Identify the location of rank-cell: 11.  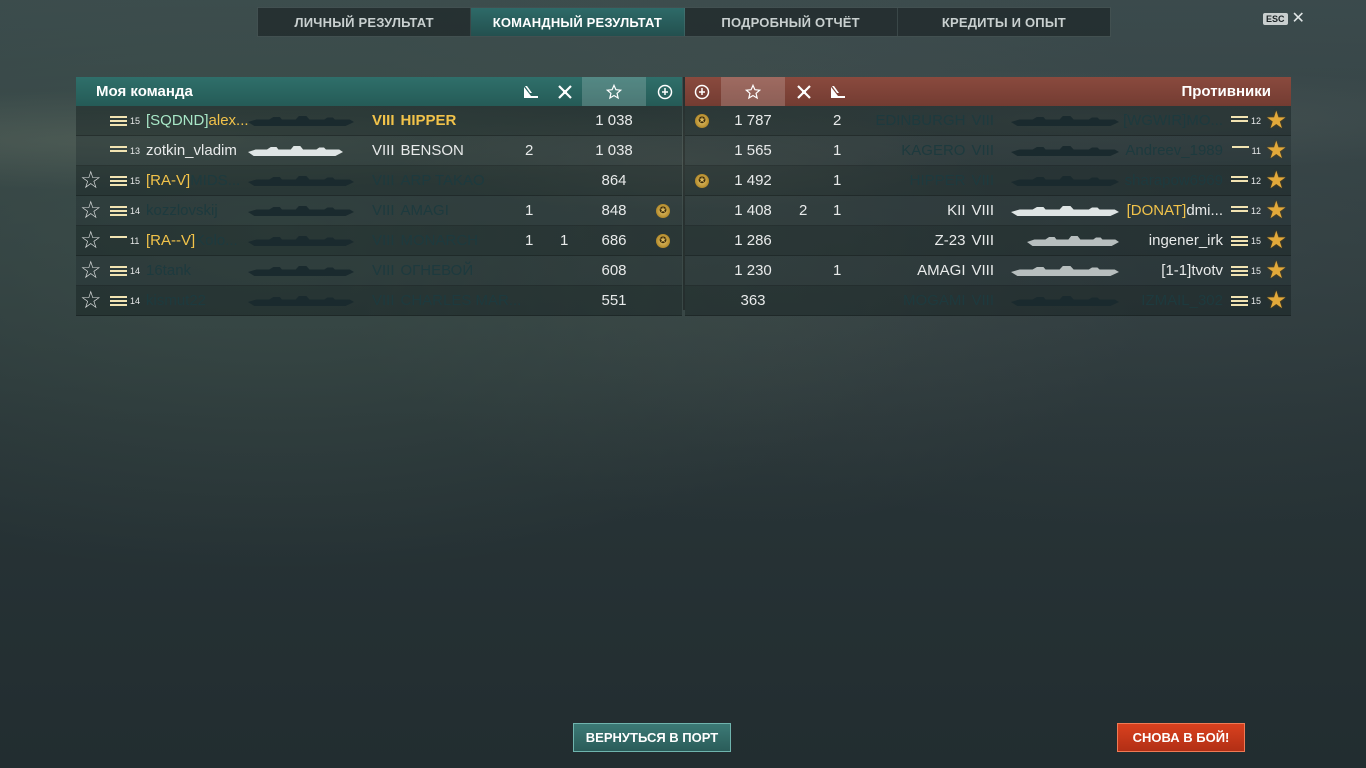
(124, 240).